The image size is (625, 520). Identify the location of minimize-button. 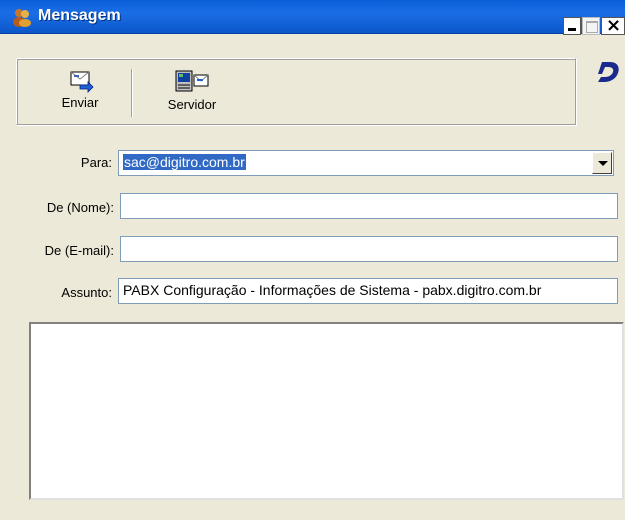
(572, 26).